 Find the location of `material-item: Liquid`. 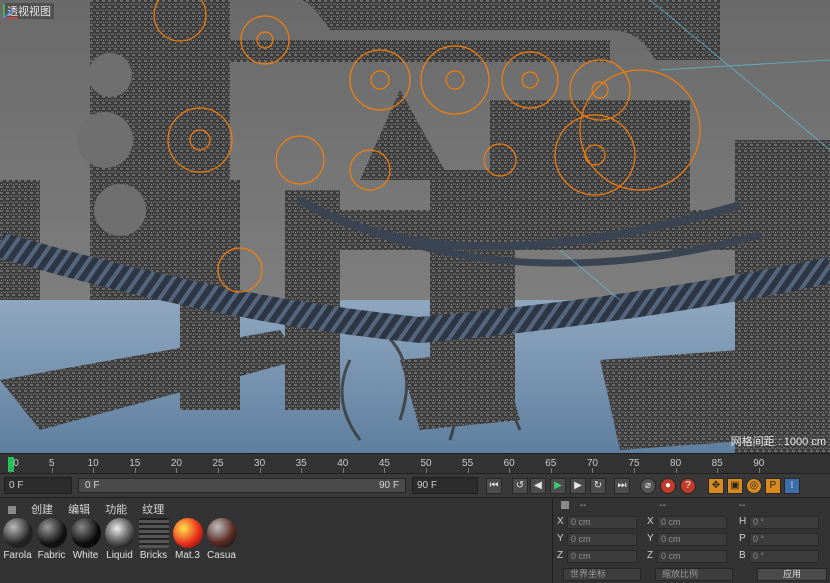

material-item: Liquid is located at coordinates (119, 539).